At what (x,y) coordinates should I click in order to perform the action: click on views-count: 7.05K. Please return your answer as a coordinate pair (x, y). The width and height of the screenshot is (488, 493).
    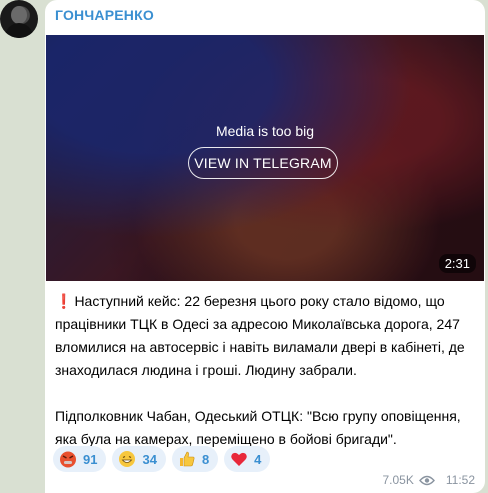
    Looking at the image, I should click on (398, 480).